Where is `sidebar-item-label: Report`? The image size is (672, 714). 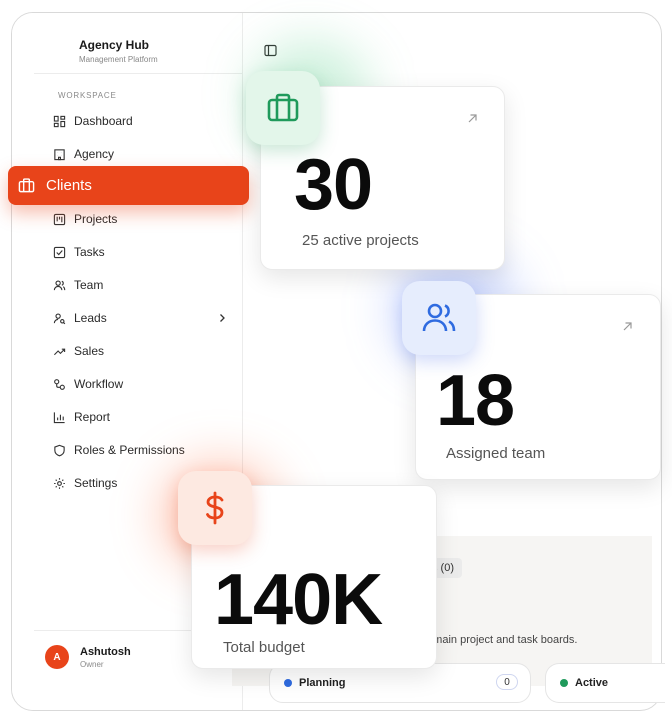 sidebar-item-label: Report is located at coordinates (92, 417).